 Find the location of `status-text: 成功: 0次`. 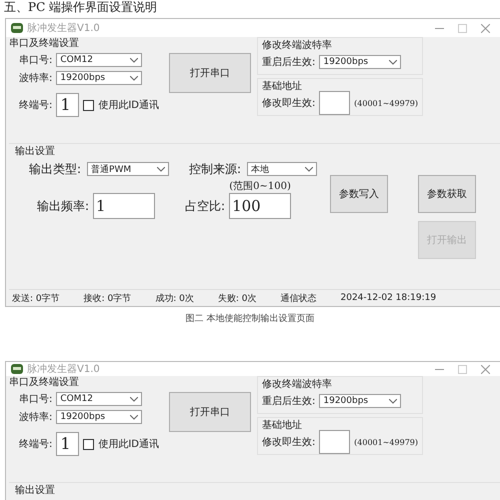

status-text: 成功: 0次 is located at coordinates (174, 298).